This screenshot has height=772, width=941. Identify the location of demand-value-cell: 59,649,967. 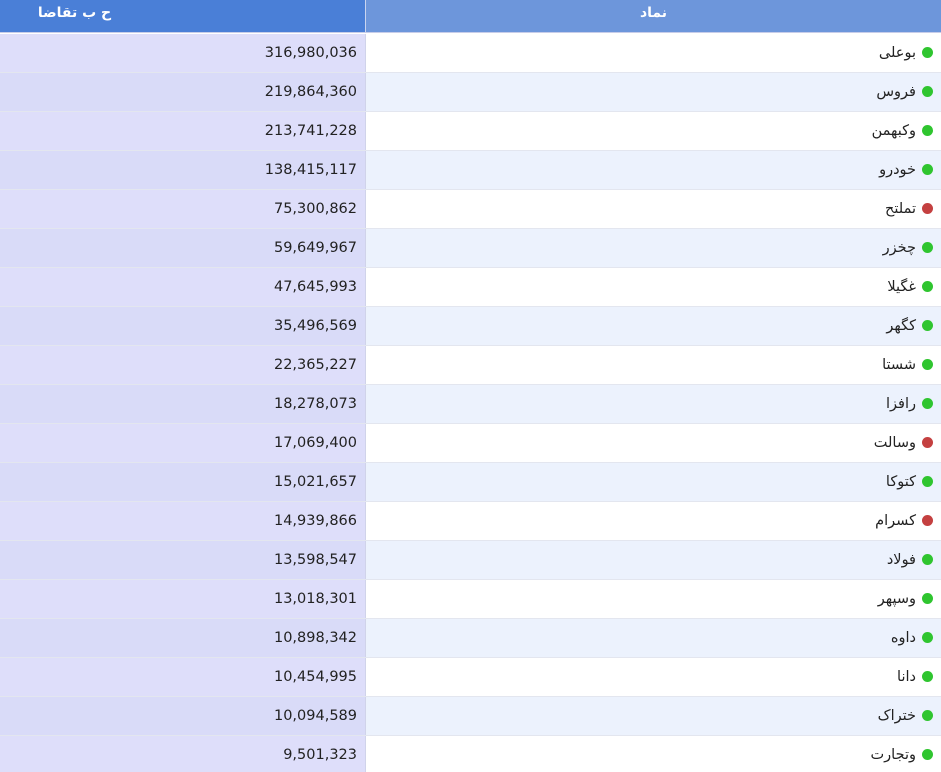
(183, 248).